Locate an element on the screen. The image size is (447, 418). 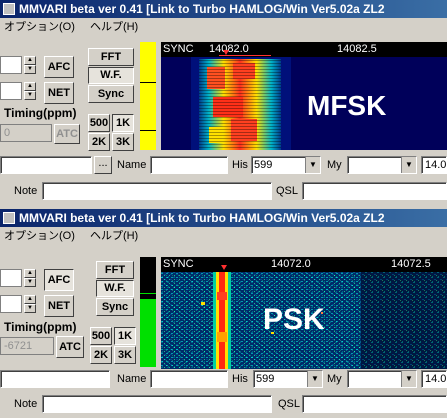
cursor-marker-icon is located at coordinates (224, 267).